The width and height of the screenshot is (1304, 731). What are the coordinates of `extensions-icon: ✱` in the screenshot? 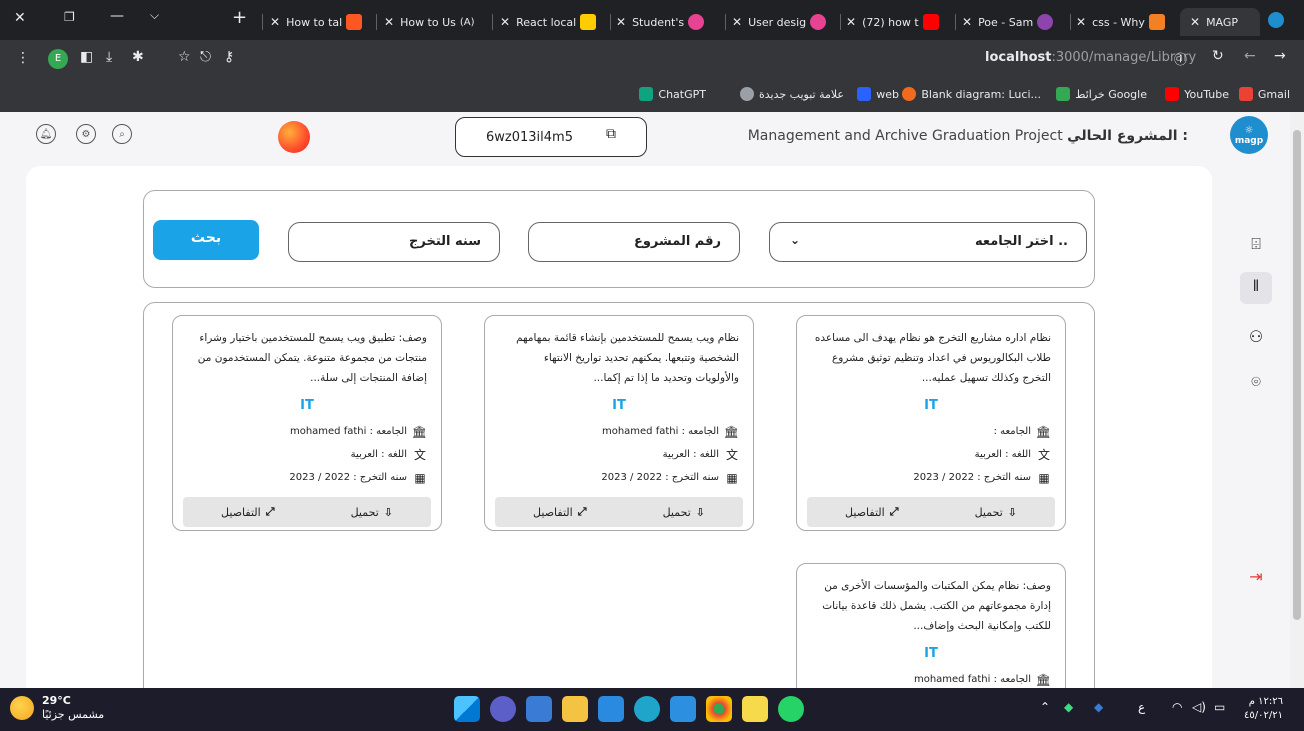 It's located at (138, 57).